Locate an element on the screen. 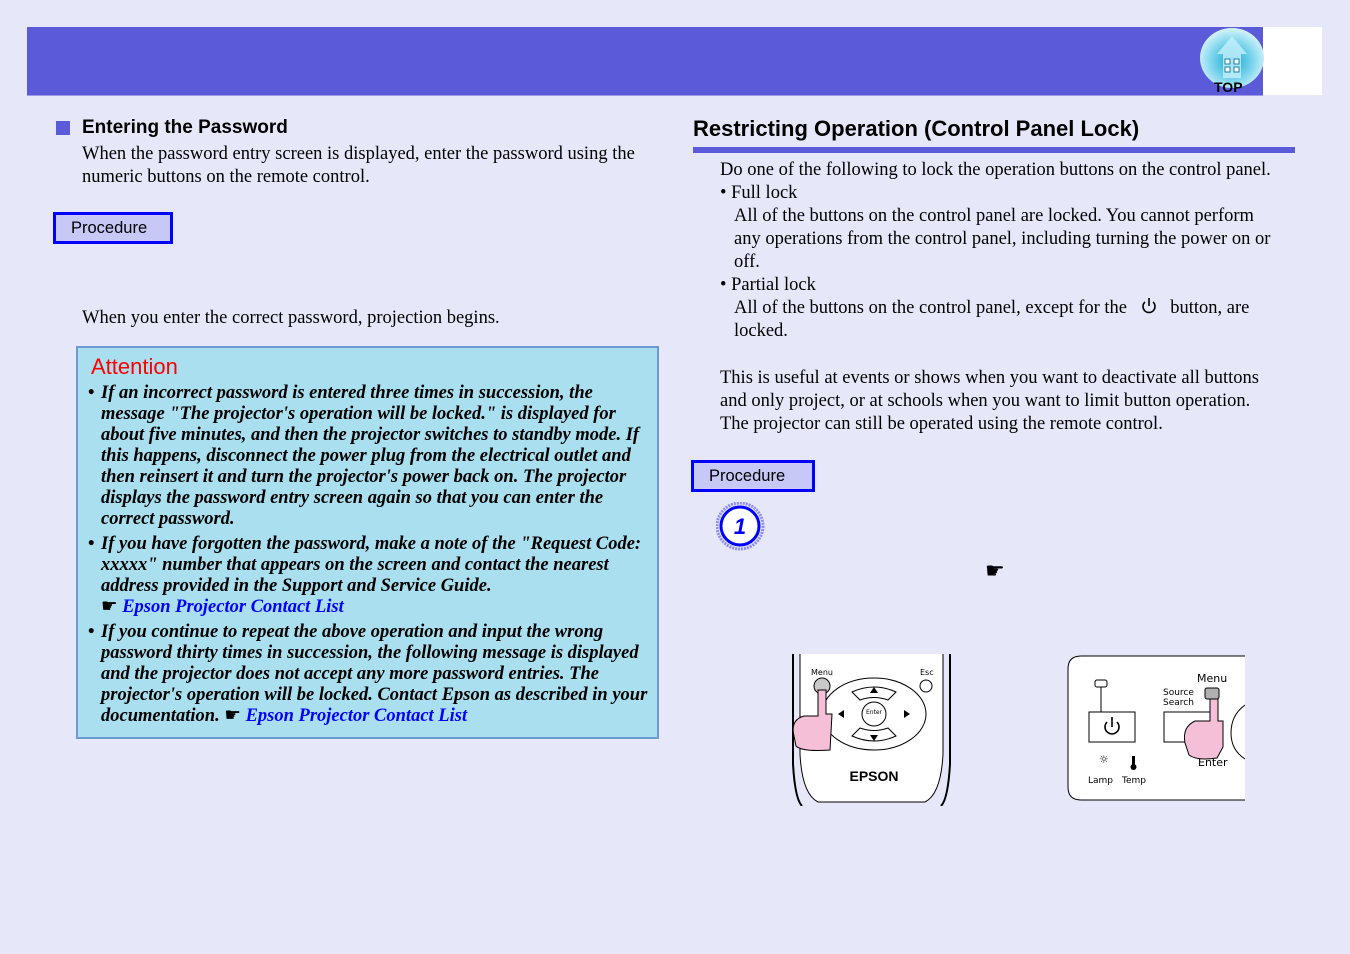 This screenshot has height=954, width=1350. partial-lock-desc-after: button, are is located at coordinates (1210, 308).